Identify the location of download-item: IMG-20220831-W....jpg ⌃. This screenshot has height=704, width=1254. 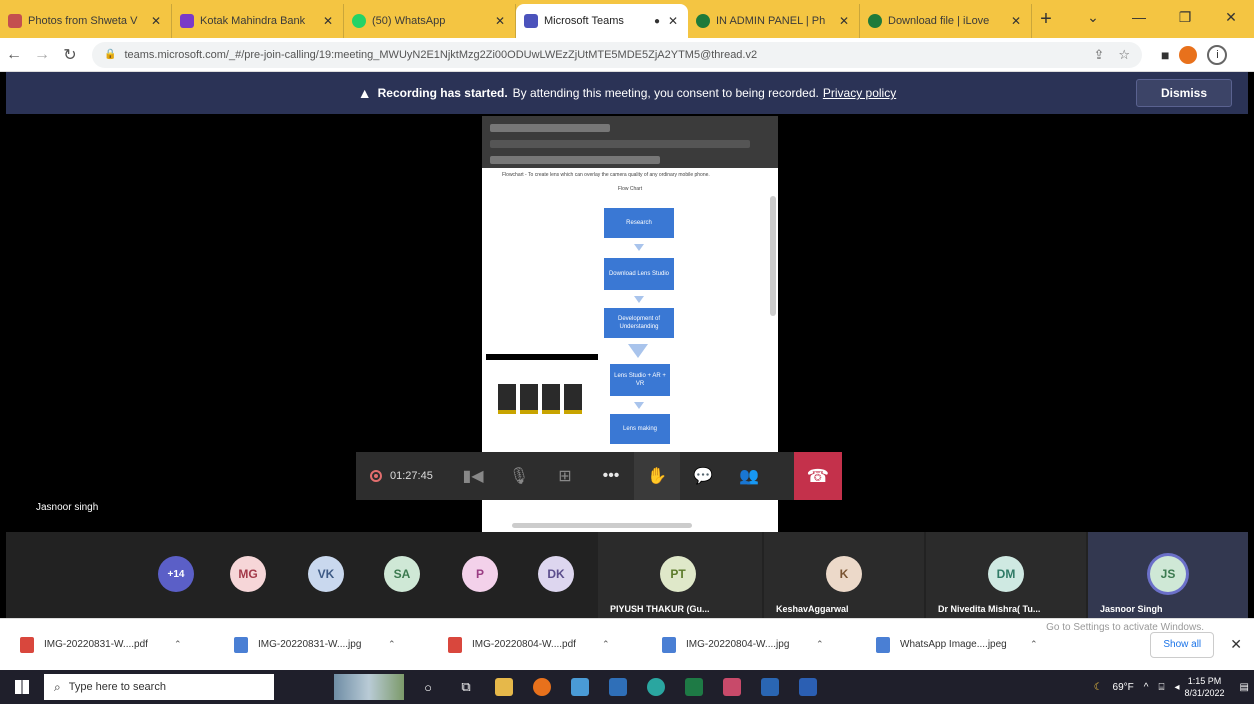
(321, 644).